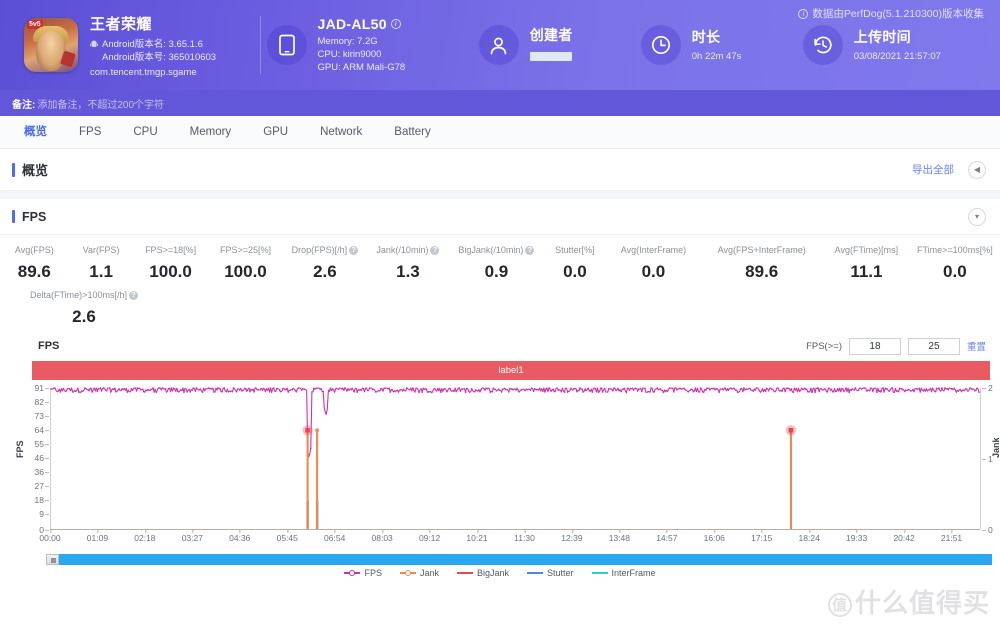 The width and height of the screenshot is (1000, 634). What do you see at coordinates (352, 24) in the screenshot?
I see `device-model: JAD-AL50` at bounding box center [352, 24].